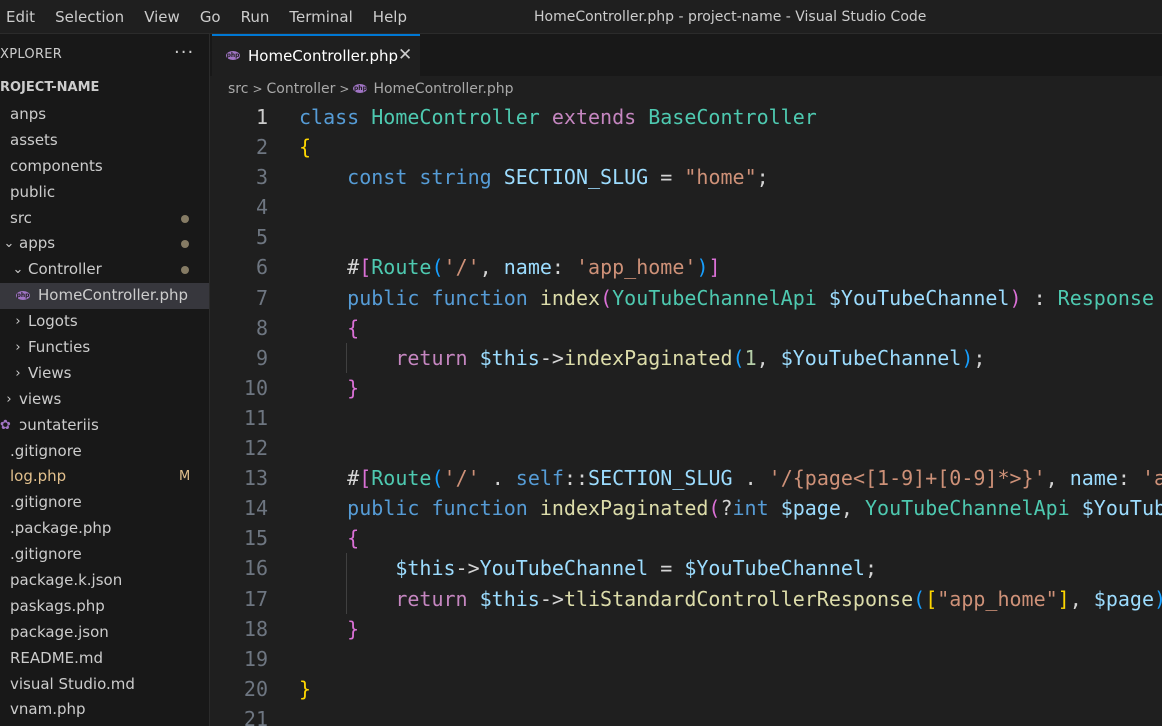  Describe the element at coordinates (443, 89) in the screenshot. I see `breadcrumb-item-file: HomeController.php` at that location.